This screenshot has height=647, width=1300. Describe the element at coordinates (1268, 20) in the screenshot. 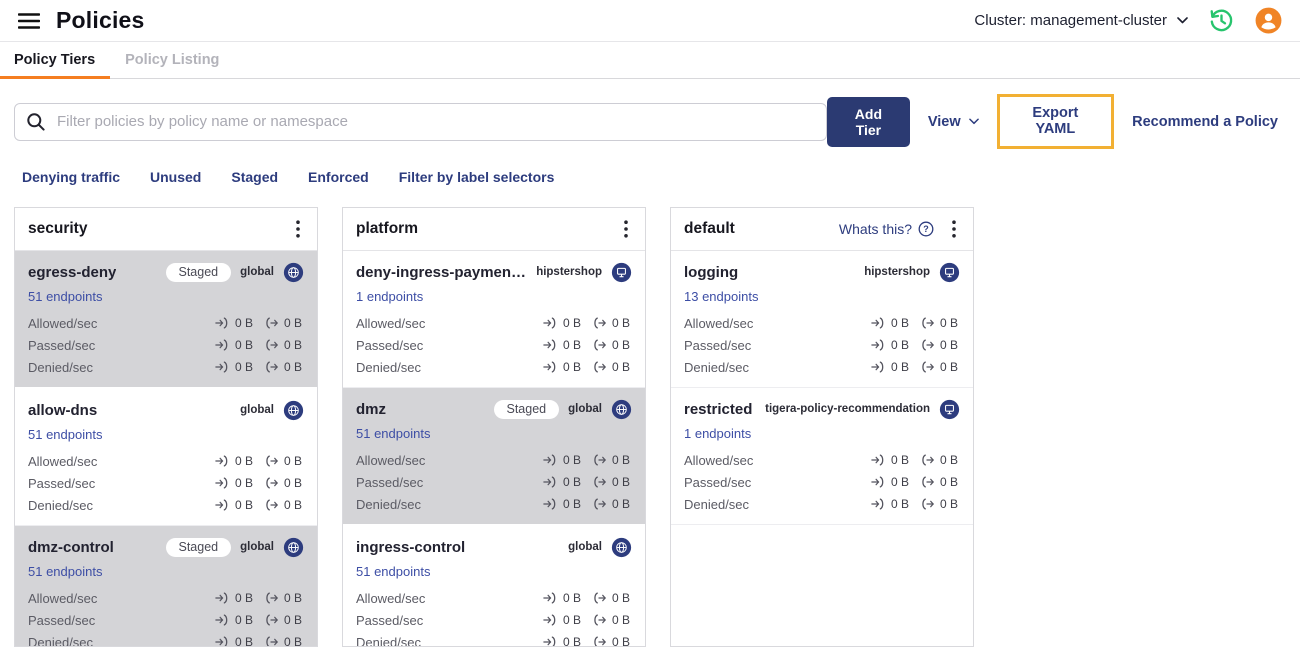

I see `avatar-button` at that location.